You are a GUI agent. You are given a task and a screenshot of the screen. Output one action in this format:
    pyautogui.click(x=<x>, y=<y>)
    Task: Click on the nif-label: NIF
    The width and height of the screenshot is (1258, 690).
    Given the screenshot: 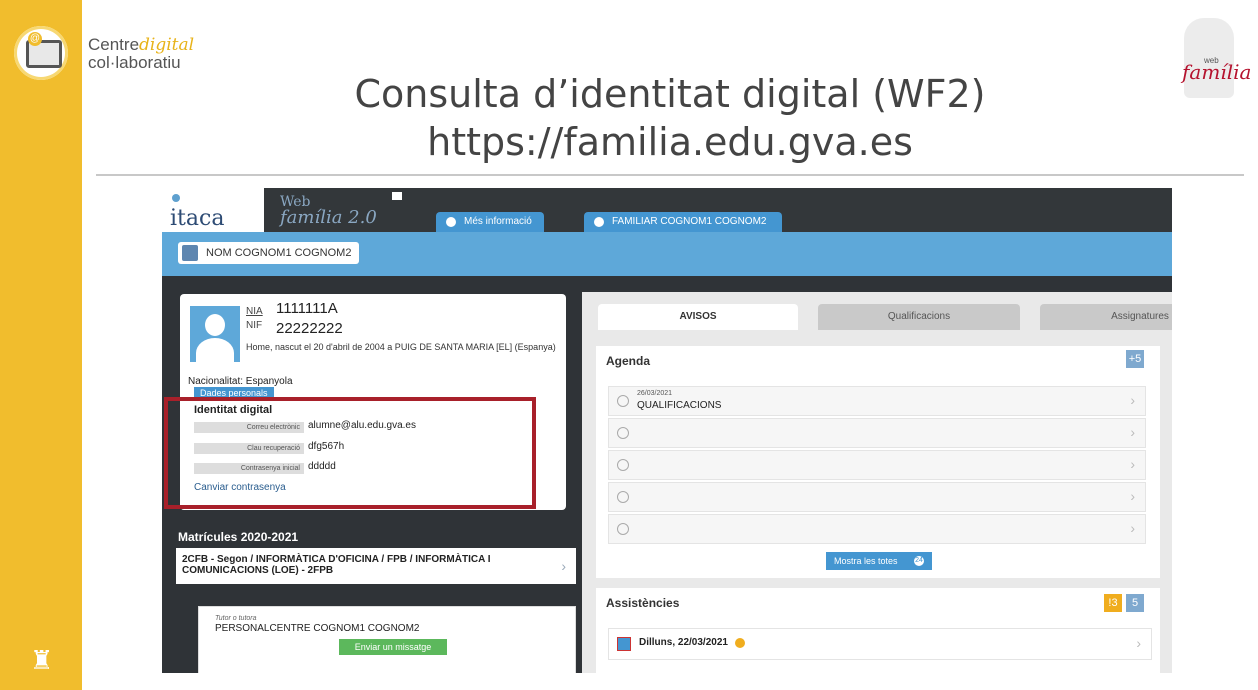 What is the action you would take?
    pyautogui.click(x=254, y=325)
    